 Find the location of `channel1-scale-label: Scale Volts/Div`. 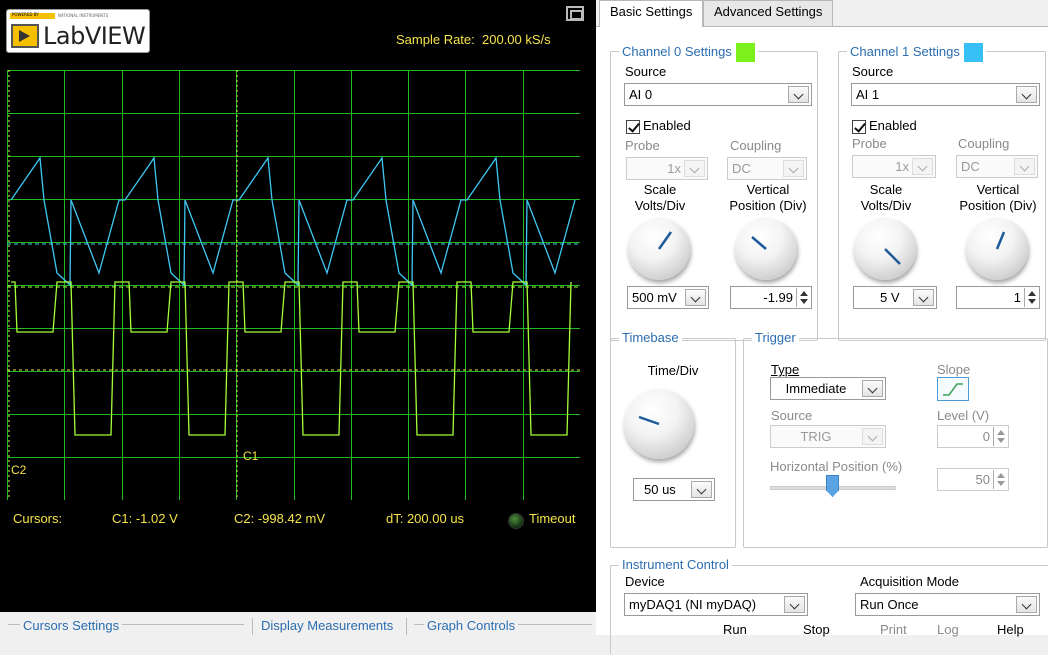

channel1-scale-label: Scale Volts/Div is located at coordinates (886, 197).